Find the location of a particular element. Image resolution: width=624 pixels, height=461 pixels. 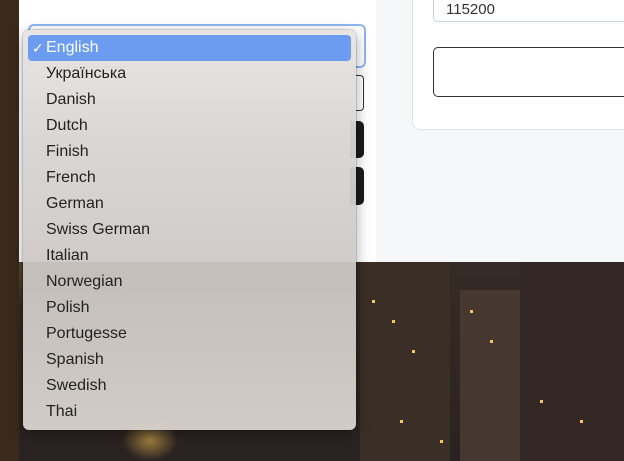

language-option-label: Dutch is located at coordinates (67, 125).